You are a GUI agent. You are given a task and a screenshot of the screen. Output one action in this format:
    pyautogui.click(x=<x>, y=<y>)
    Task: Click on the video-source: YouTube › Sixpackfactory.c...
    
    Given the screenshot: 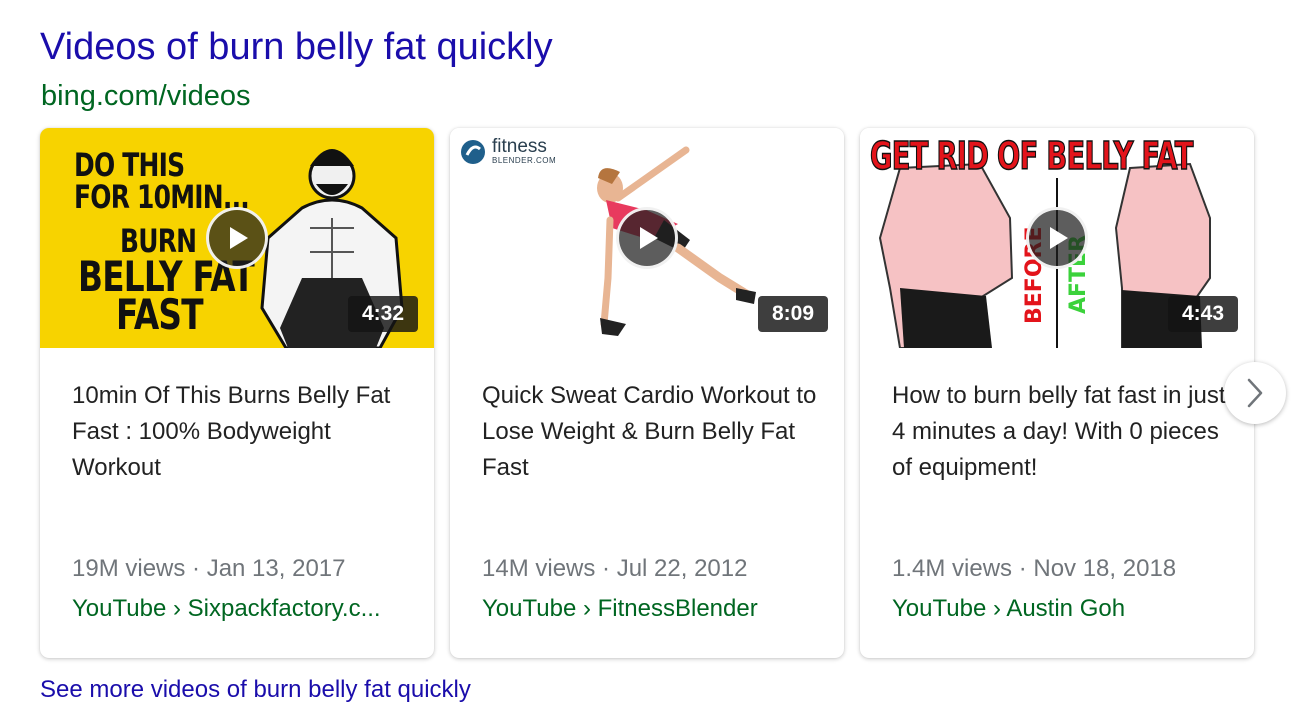 What is the action you would take?
    pyautogui.click(x=226, y=609)
    